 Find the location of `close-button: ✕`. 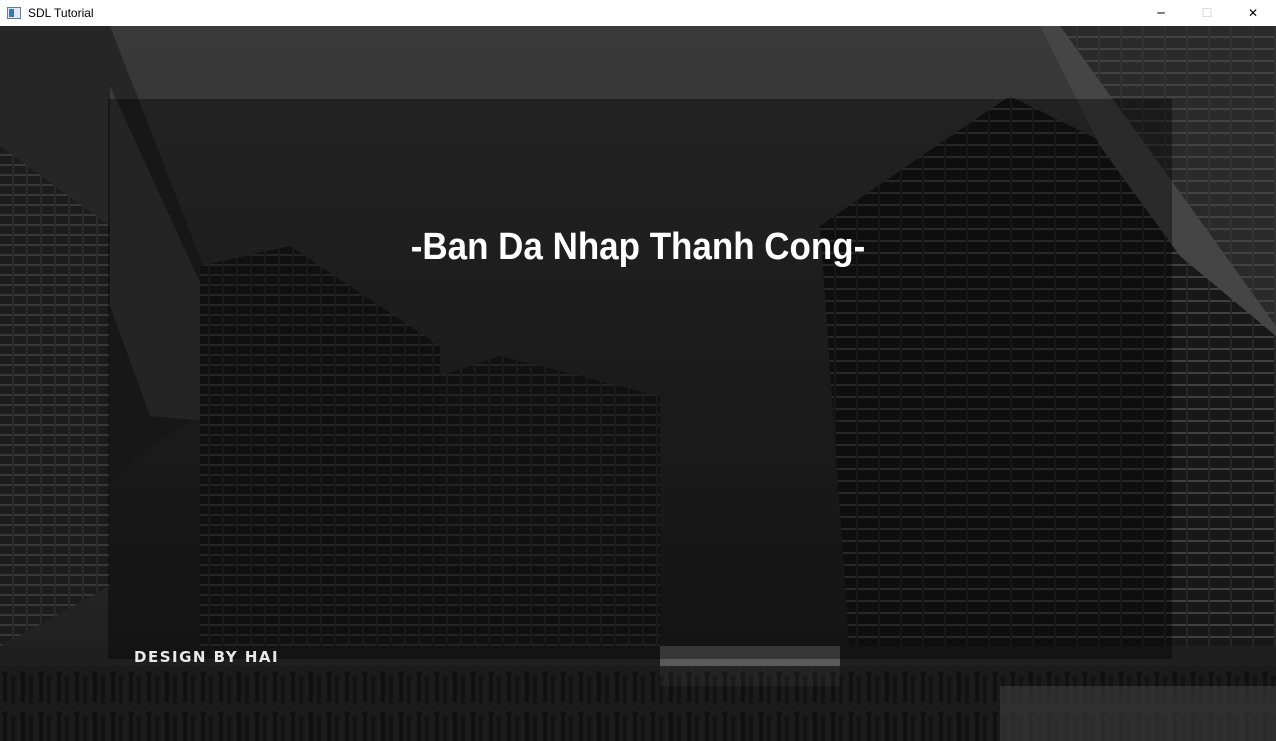

close-button: ✕ is located at coordinates (1253, 13).